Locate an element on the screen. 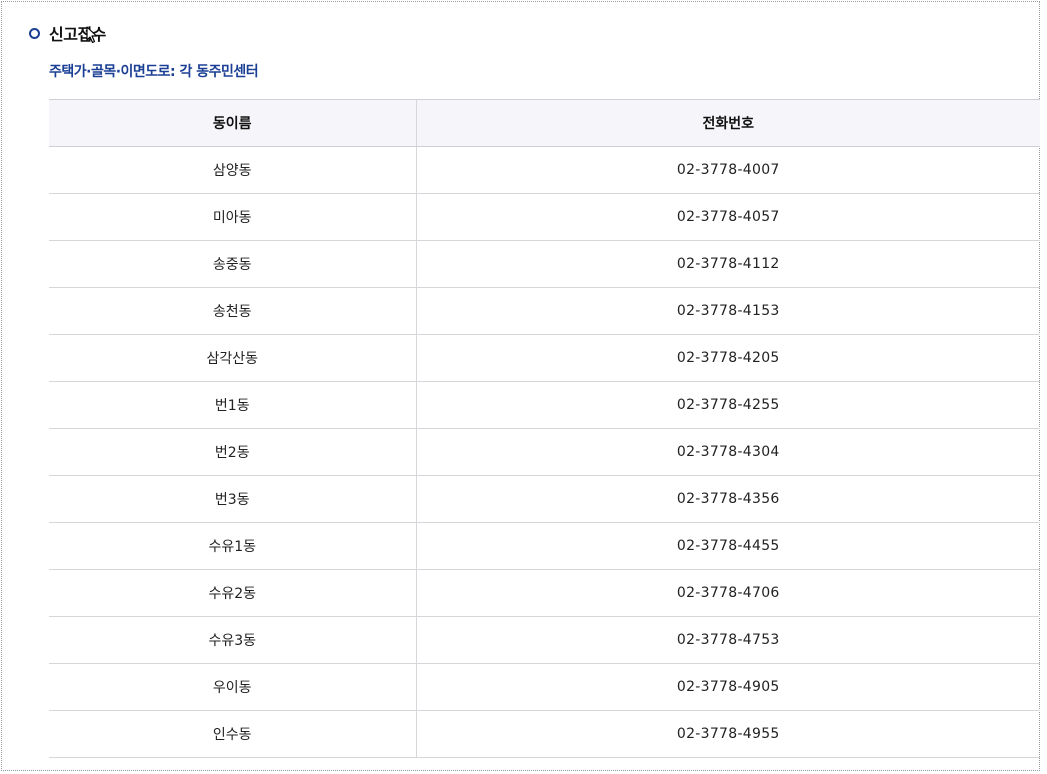  phone-number-cell: 02-3778-4455 is located at coordinates (728, 546).